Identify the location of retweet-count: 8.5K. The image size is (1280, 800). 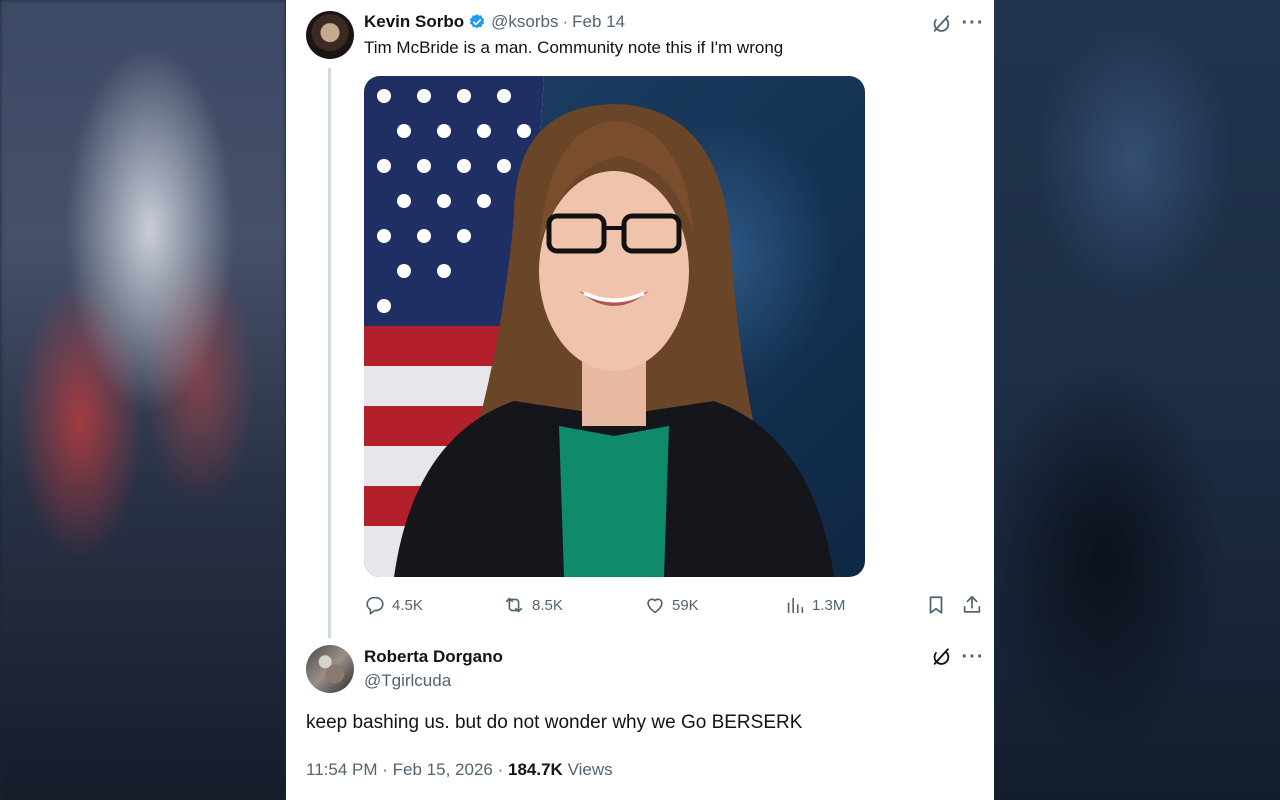
(547, 605).